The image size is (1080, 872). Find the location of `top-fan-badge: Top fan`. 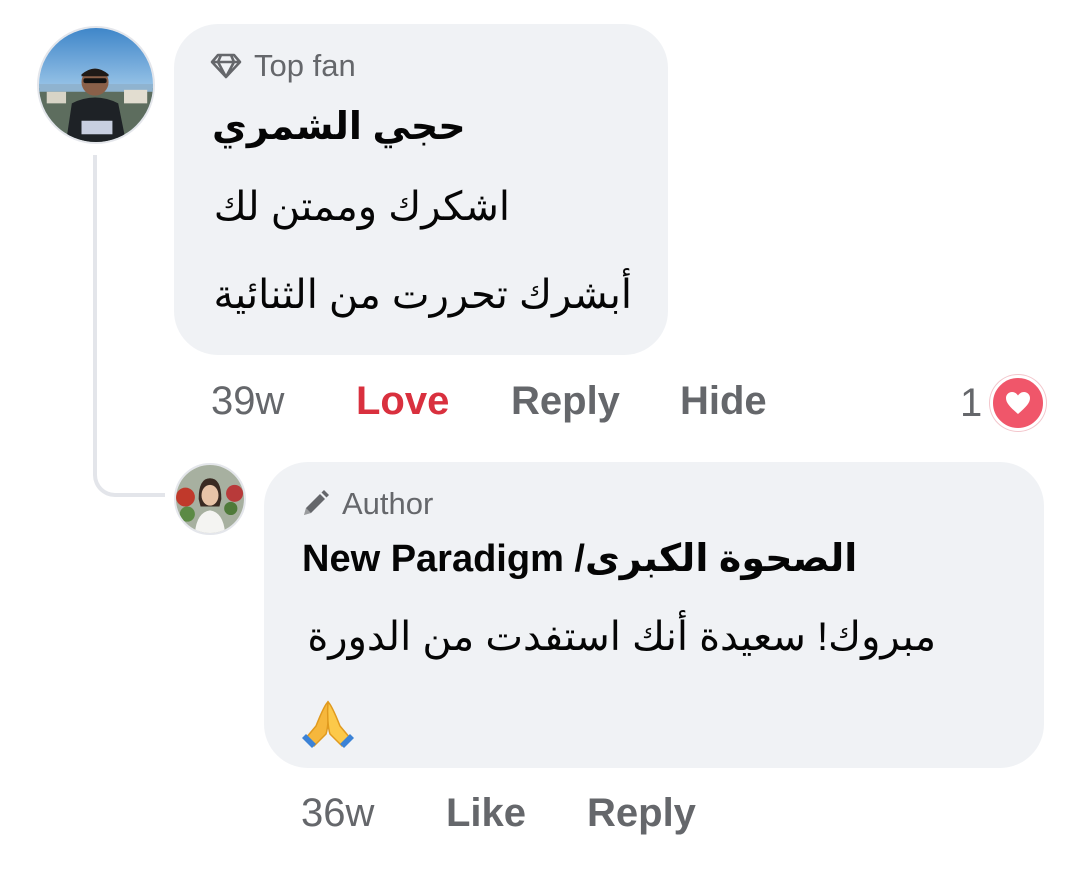

top-fan-badge: Top fan is located at coordinates (283, 66).